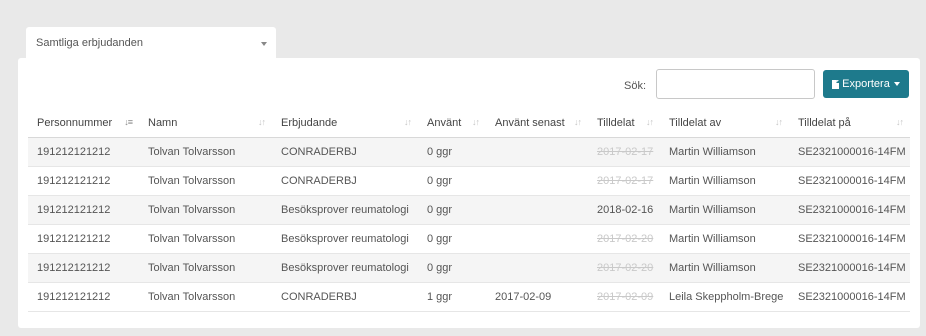 The height and width of the screenshot is (336, 926). Describe the element at coordinates (452, 297) in the screenshot. I see `cell-anvant: 1 ggr` at that location.